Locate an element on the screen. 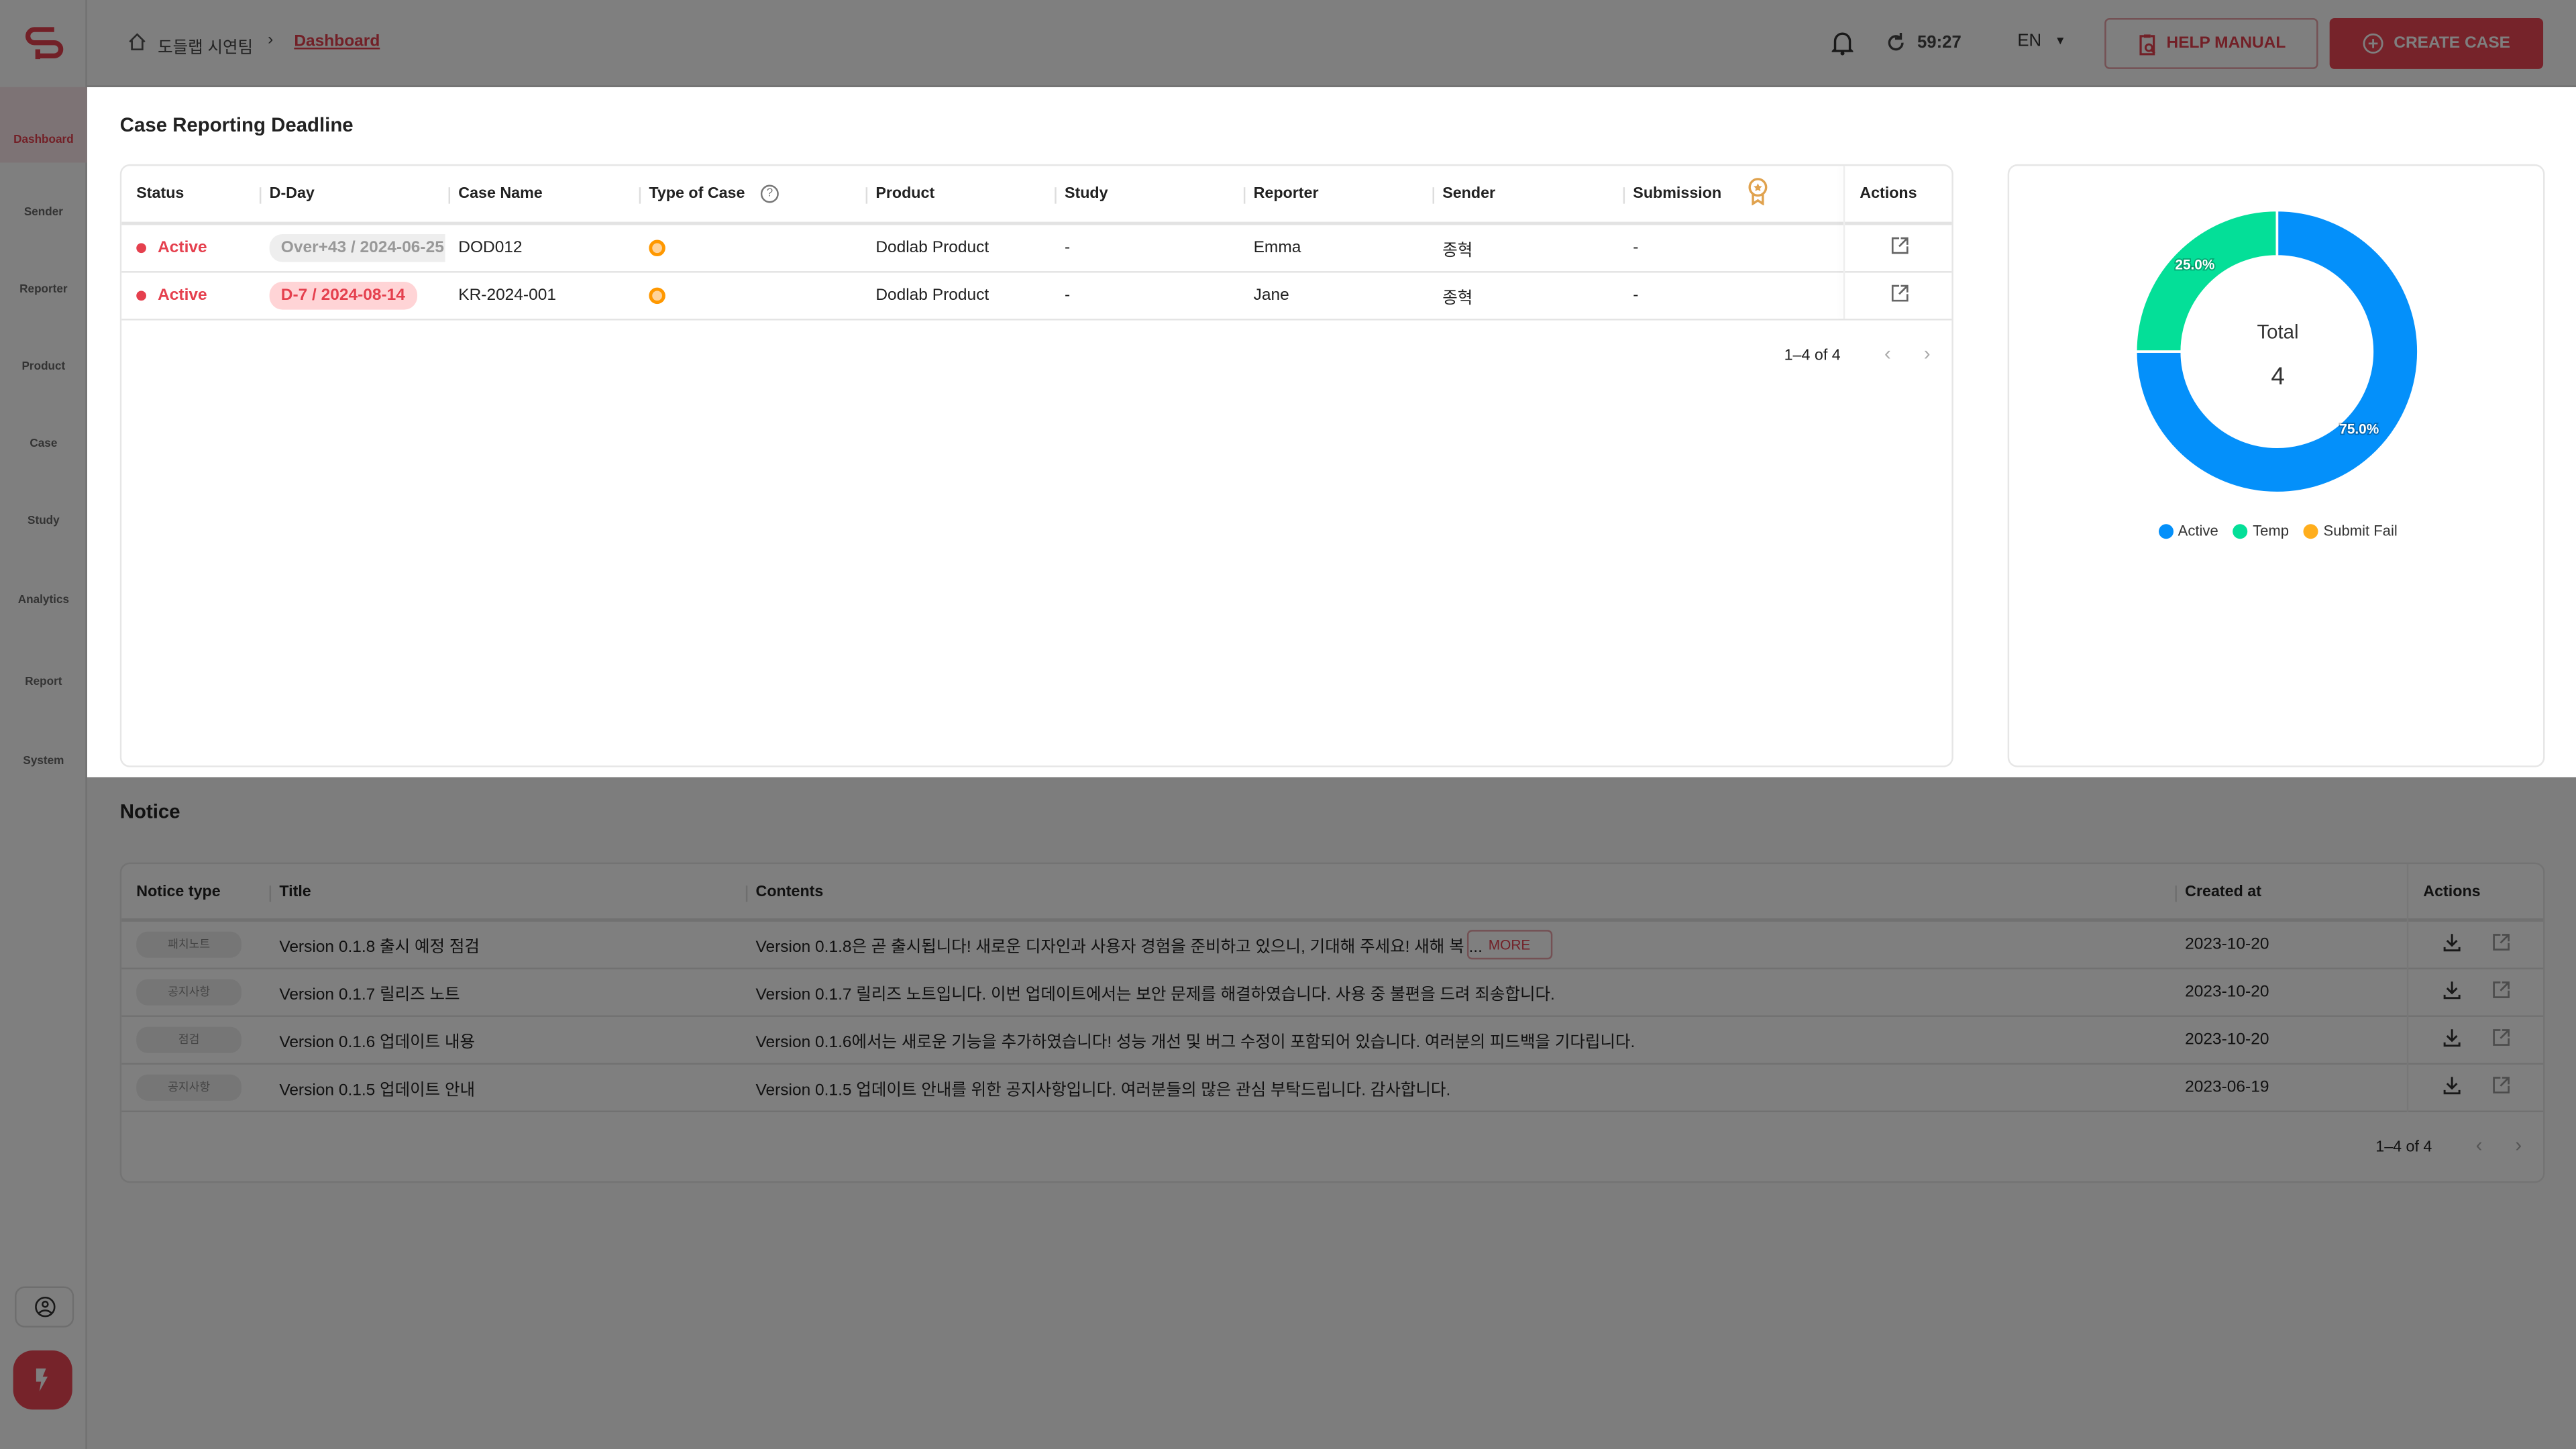 Image resolution: width=2576 pixels, height=1449 pixels. system-icon is located at coordinates (43, 737).